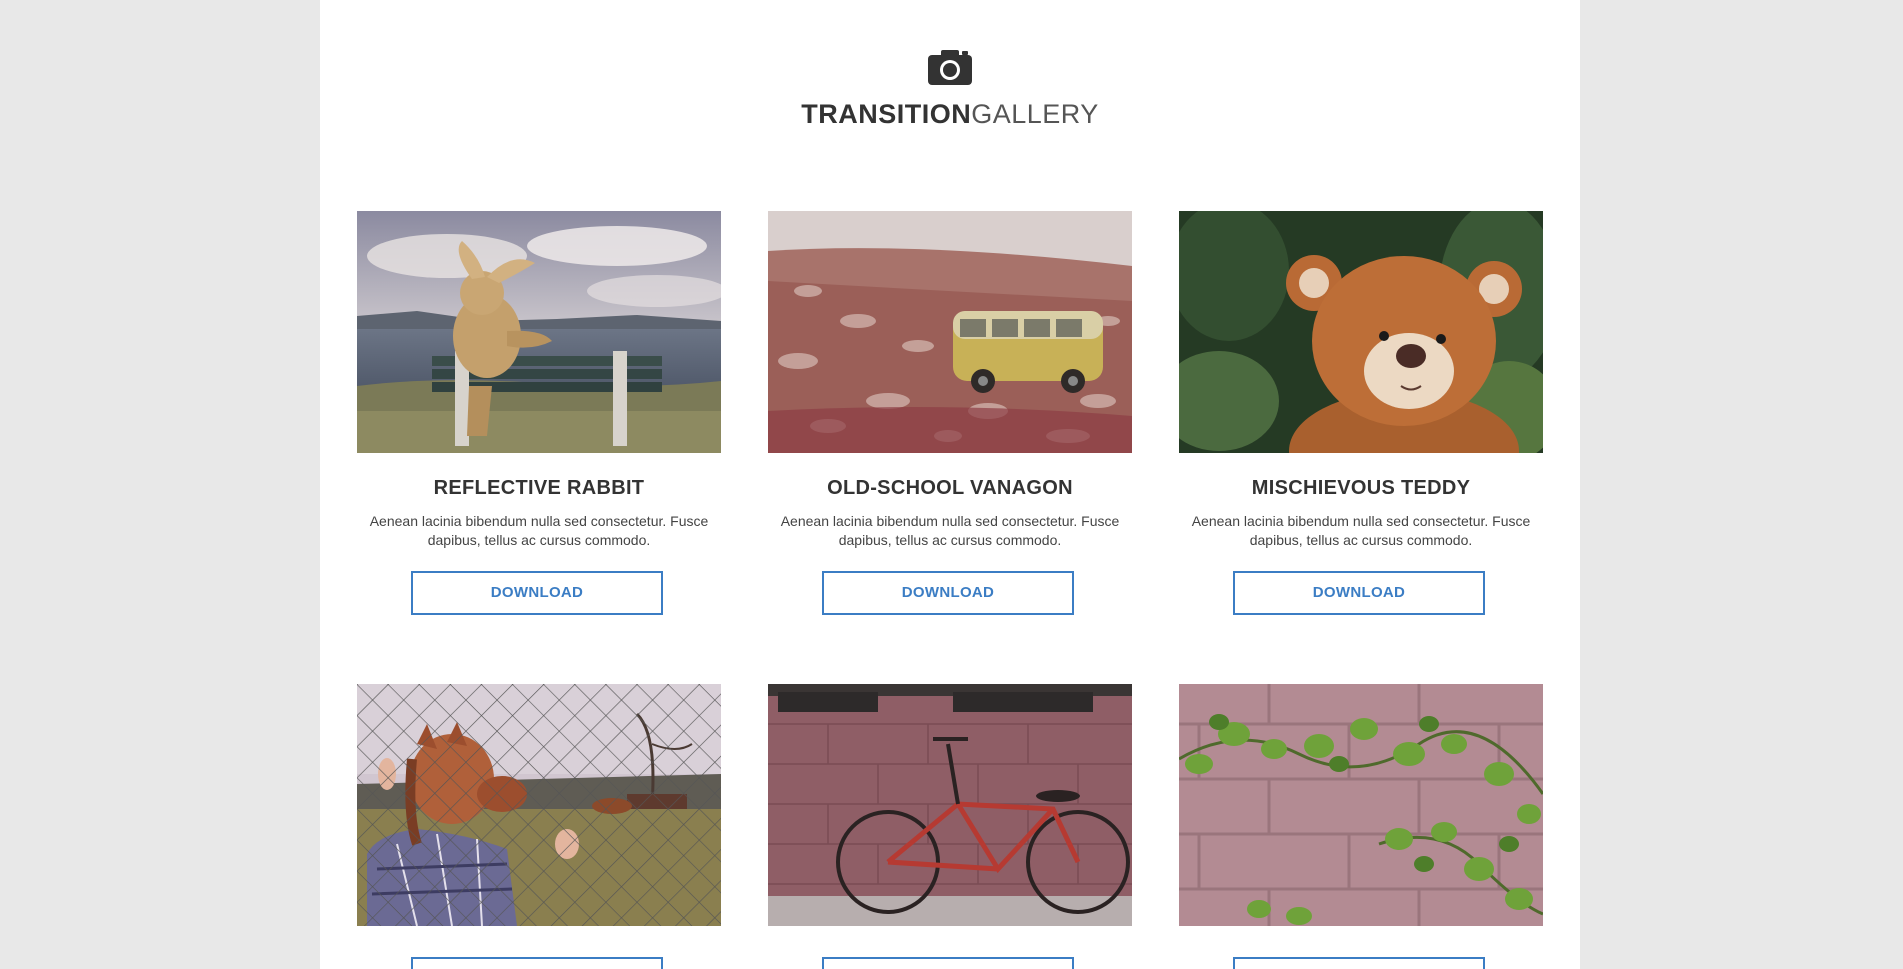  Describe the element at coordinates (950, 488) in the screenshot. I see `card-title: OLD-SCHOOL VANAGON` at that location.